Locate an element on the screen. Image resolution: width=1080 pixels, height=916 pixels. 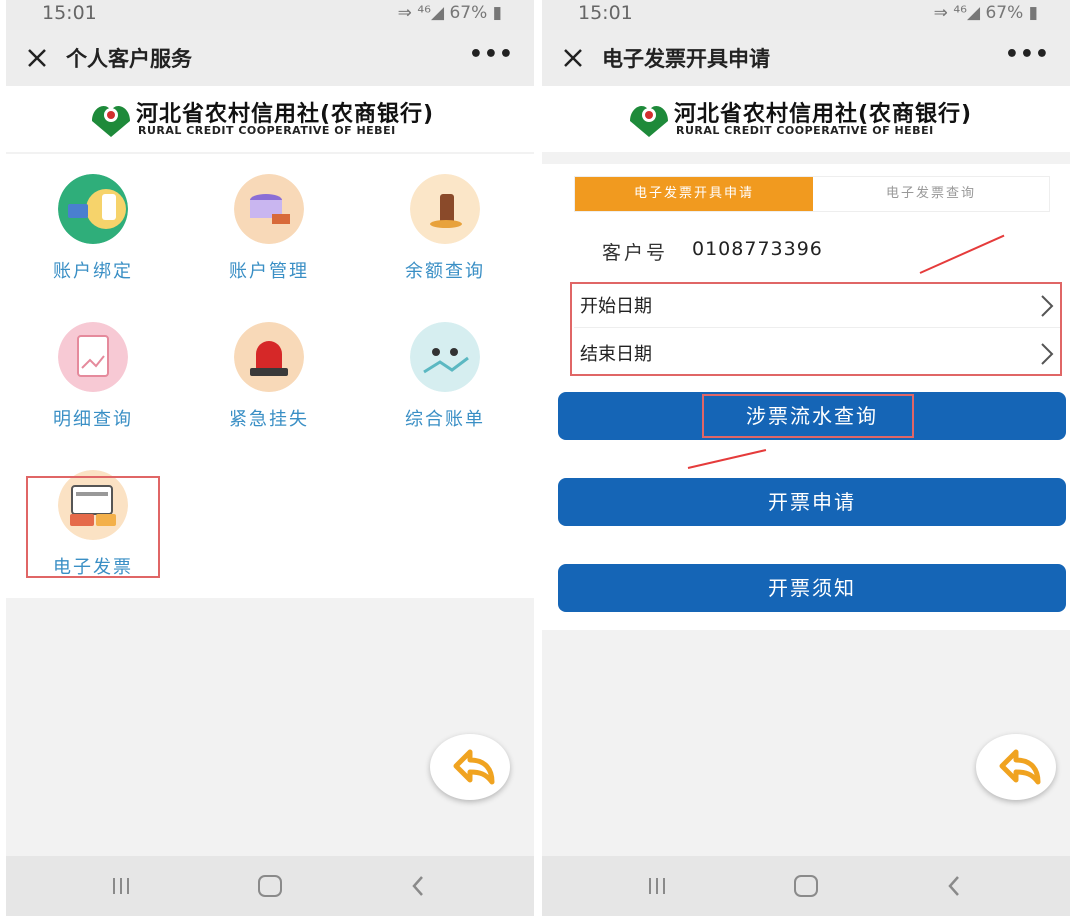
tile-label: 综合账单 is located at coordinates (445, 419).